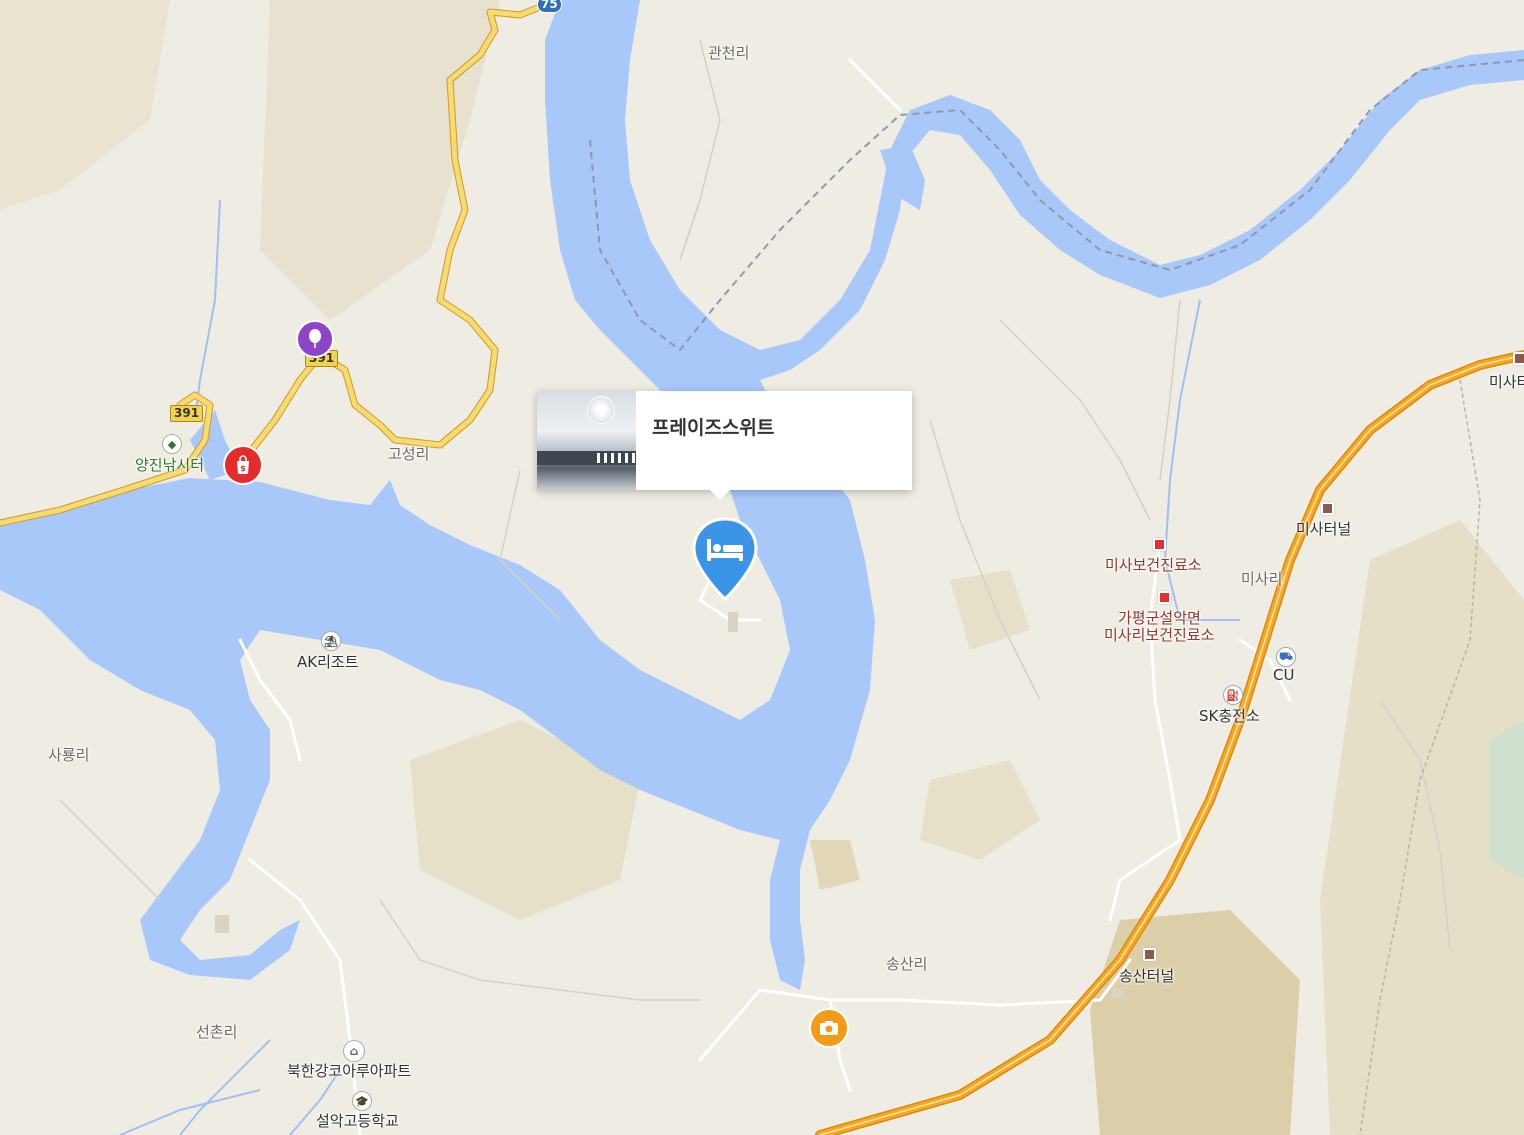 The width and height of the screenshot is (1524, 1135). What do you see at coordinates (331, 641) in the screenshot?
I see `resort-icon: ⛱` at bounding box center [331, 641].